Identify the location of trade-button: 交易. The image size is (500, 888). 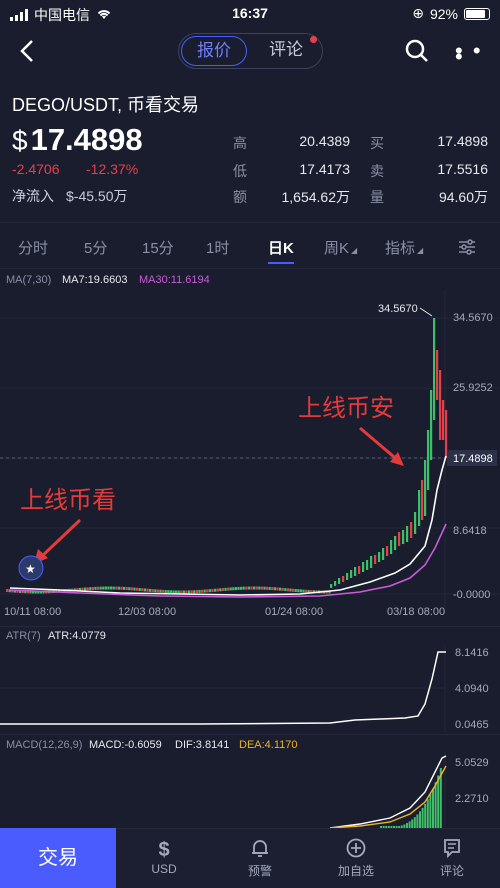
(58, 858).